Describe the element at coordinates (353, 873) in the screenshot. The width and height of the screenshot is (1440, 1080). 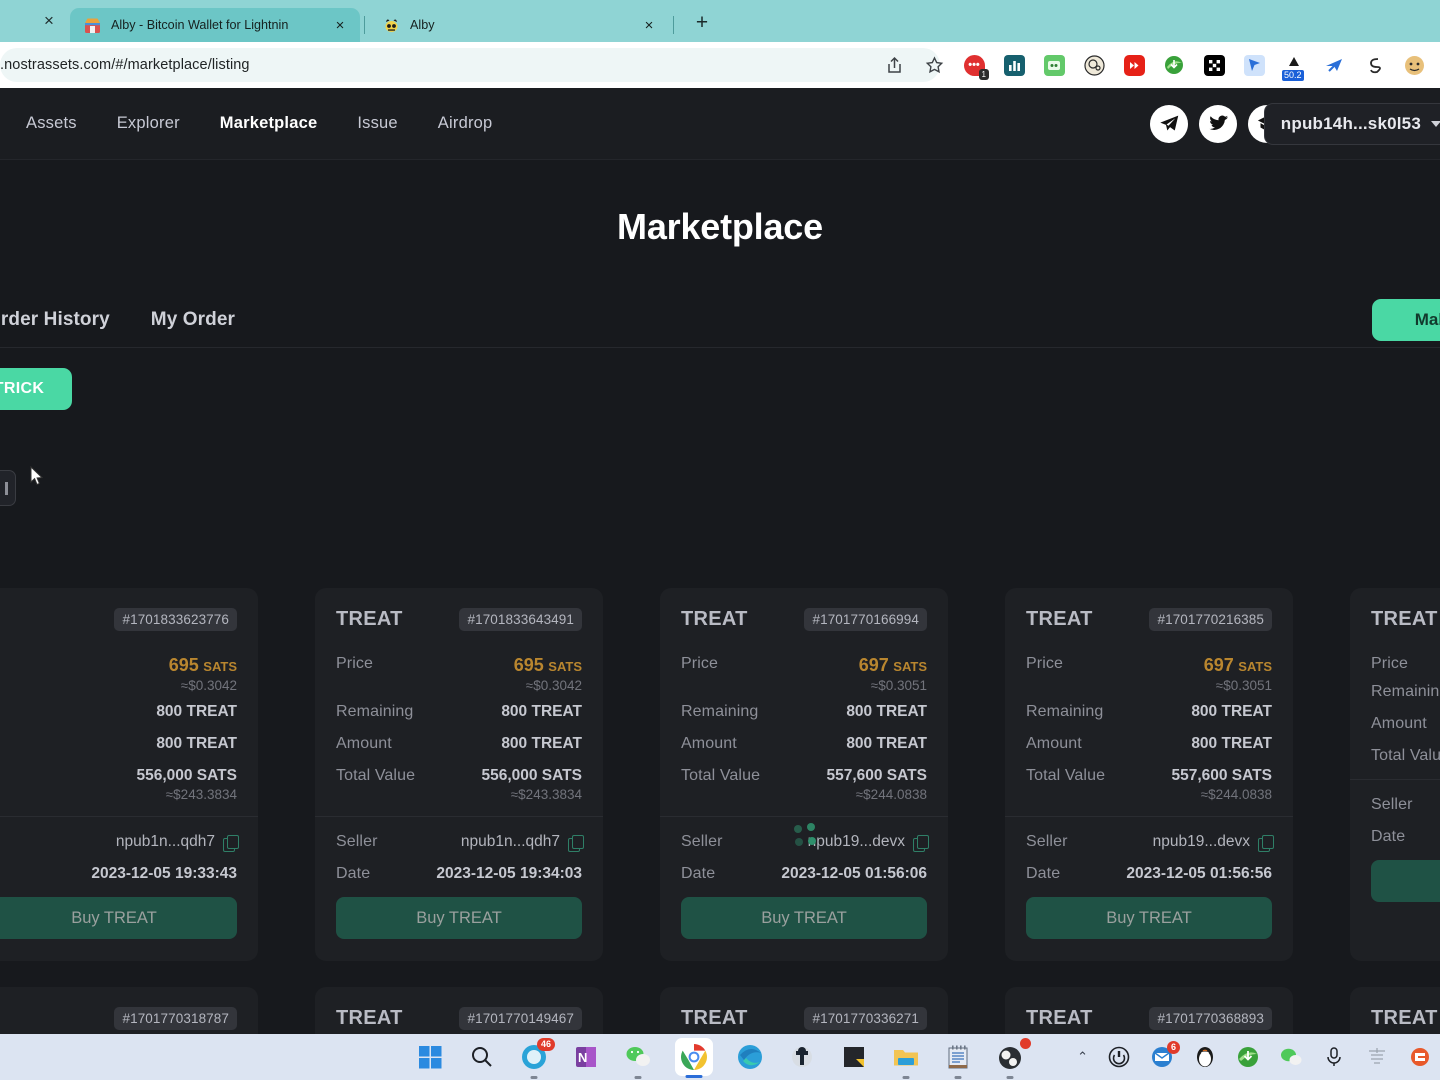
I see `listing-label-date: Date` at that location.